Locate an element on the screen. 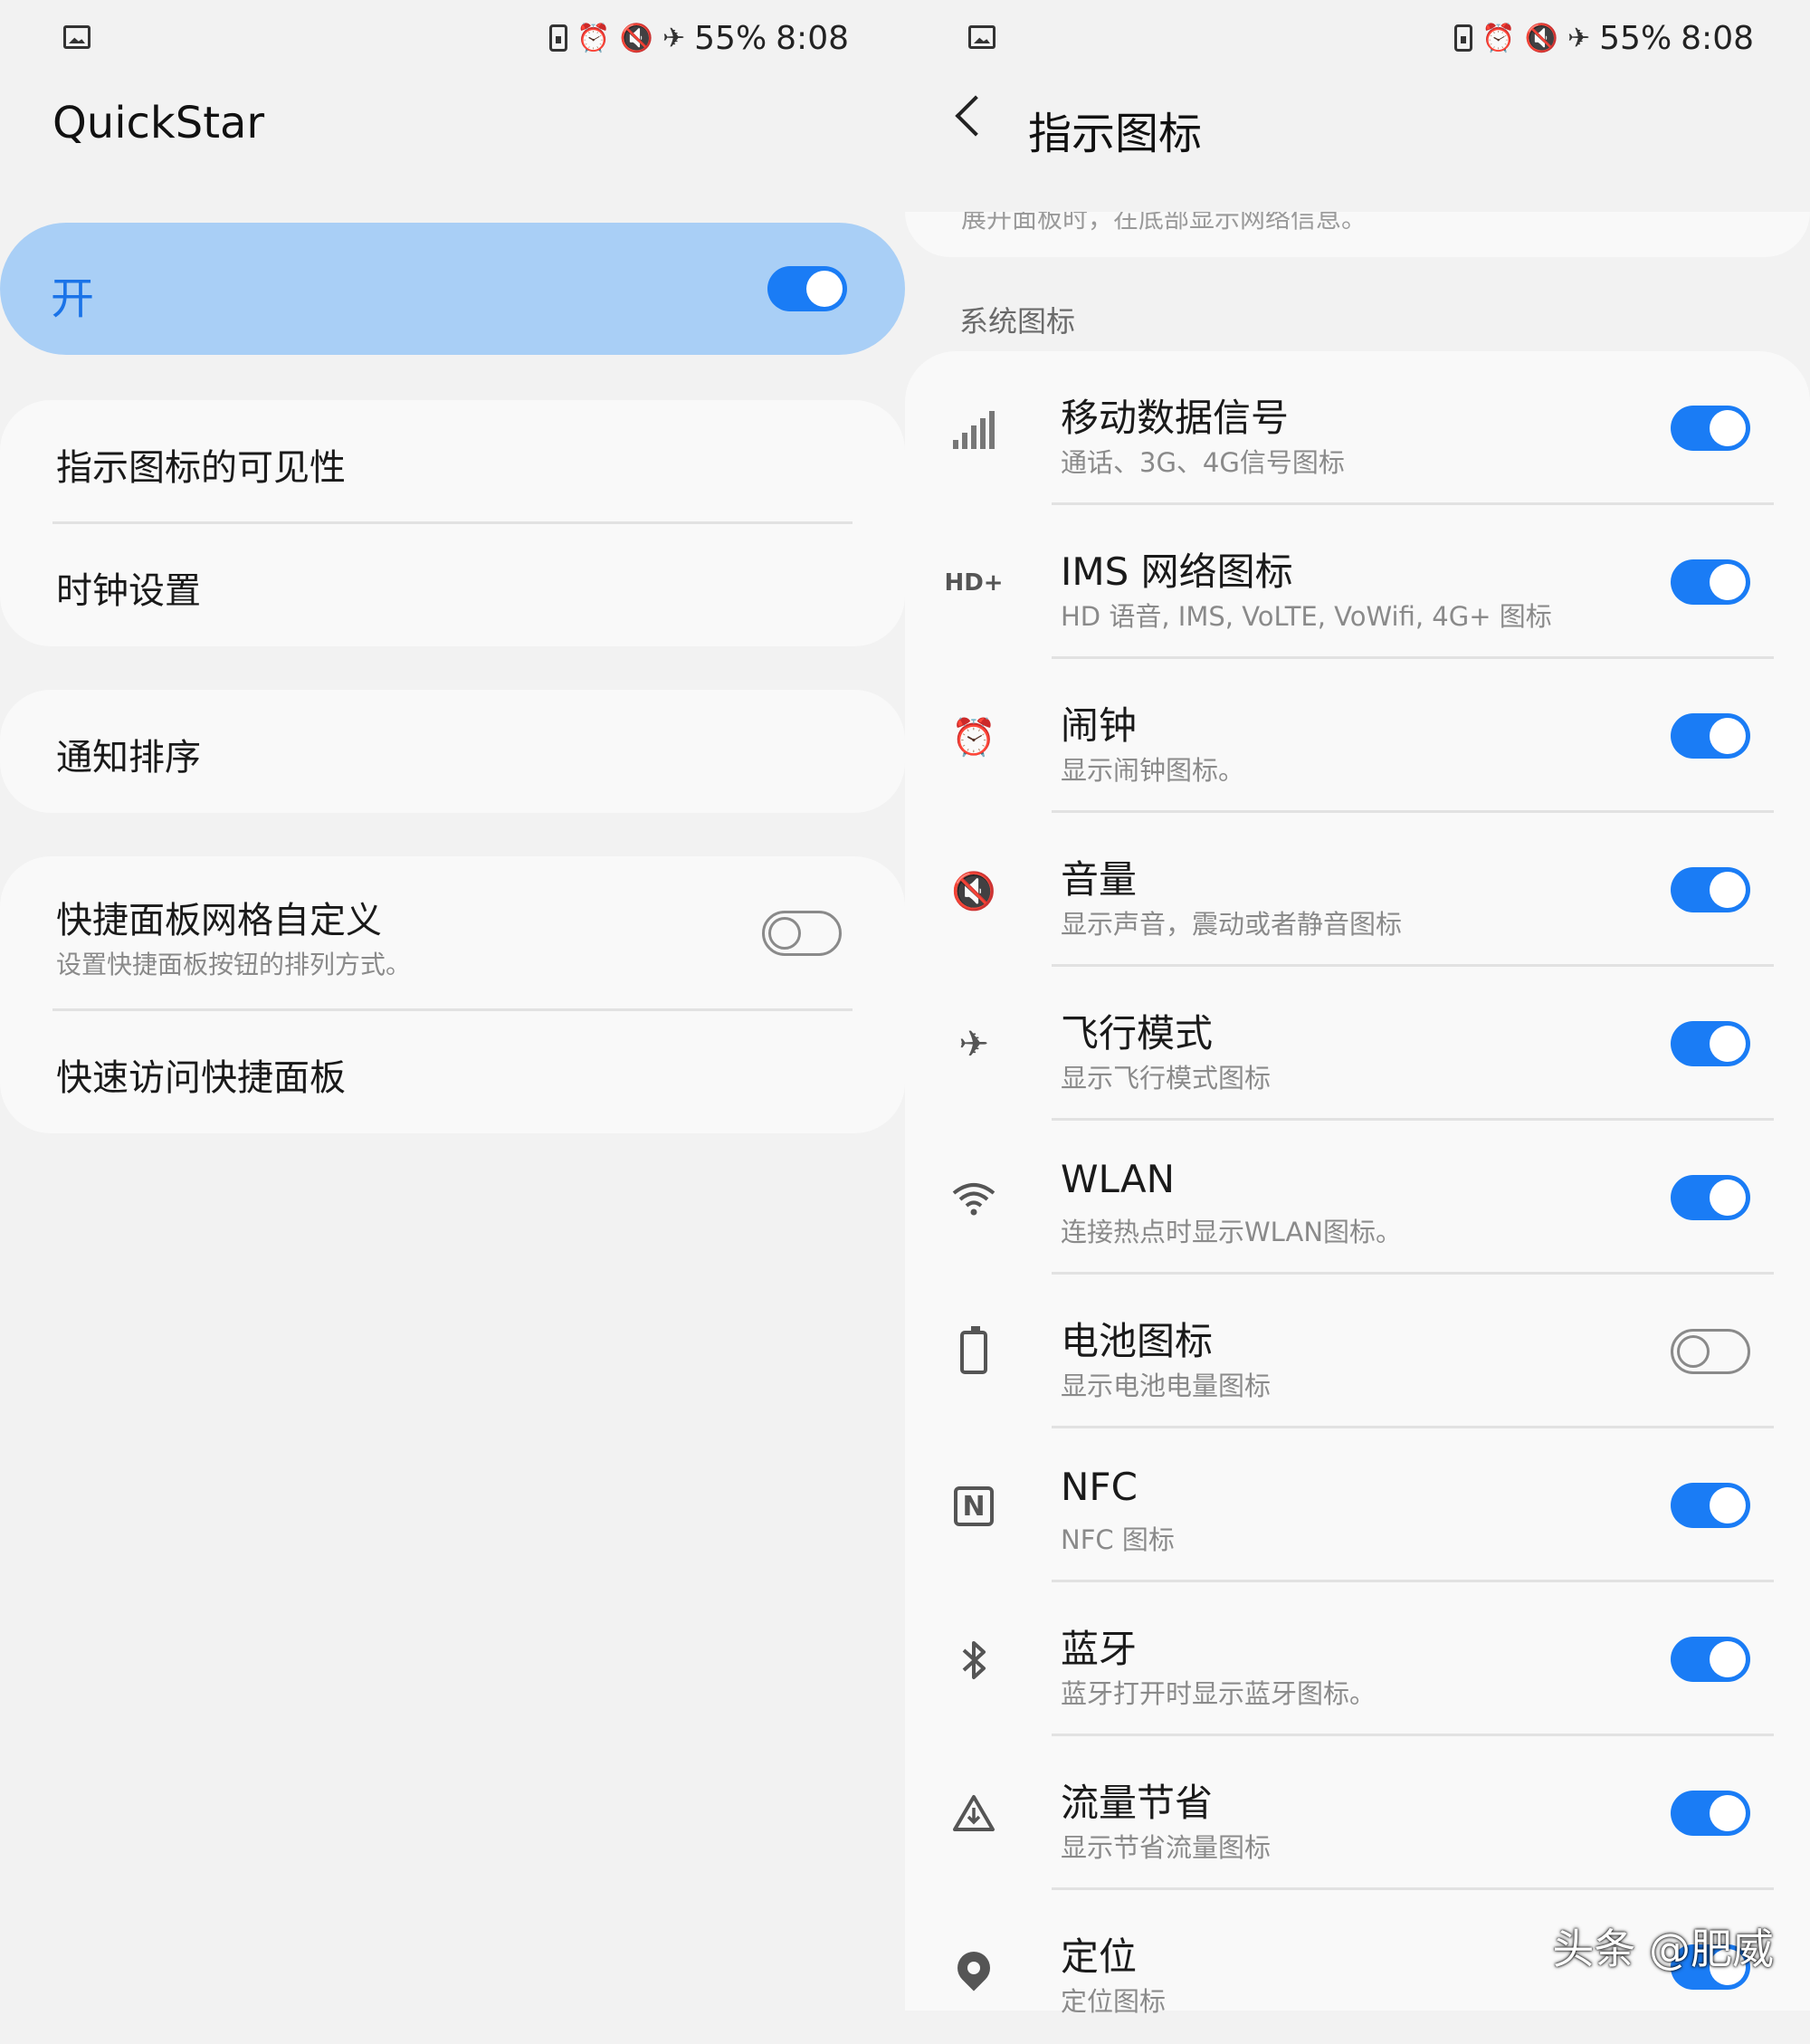 This screenshot has height=2044, width=1810. toggle-data-saver is located at coordinates (1711, 1813).